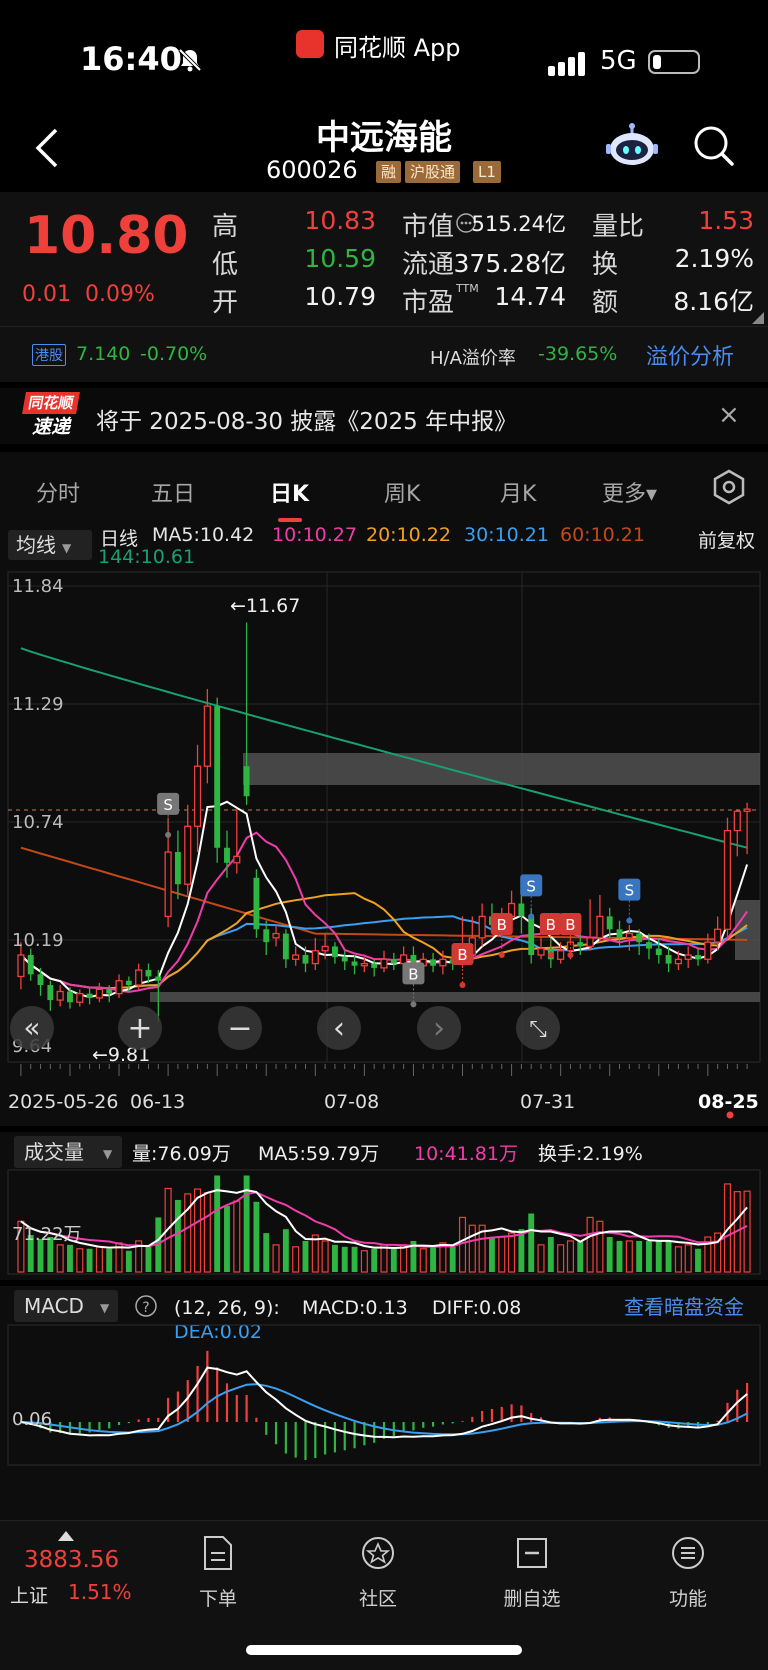  What do you see at coordinates (103, 354) in the screenshot?
I see `hk-price: 7.140` at bounding box center [103, 354].